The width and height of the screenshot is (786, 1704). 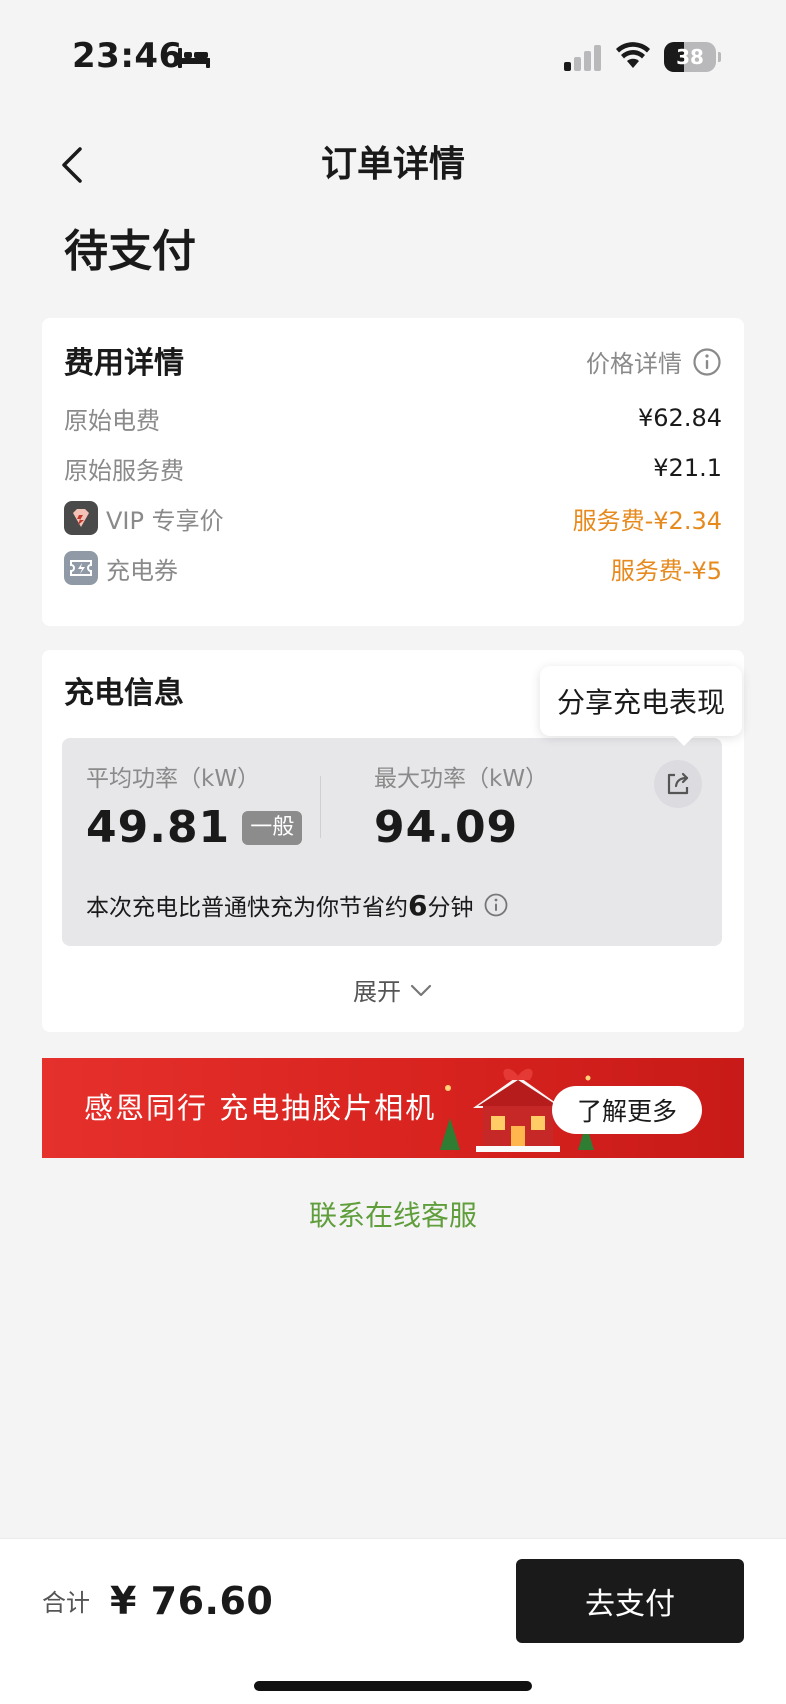 I want to click on battery-tip, so click(x=719, y=57).